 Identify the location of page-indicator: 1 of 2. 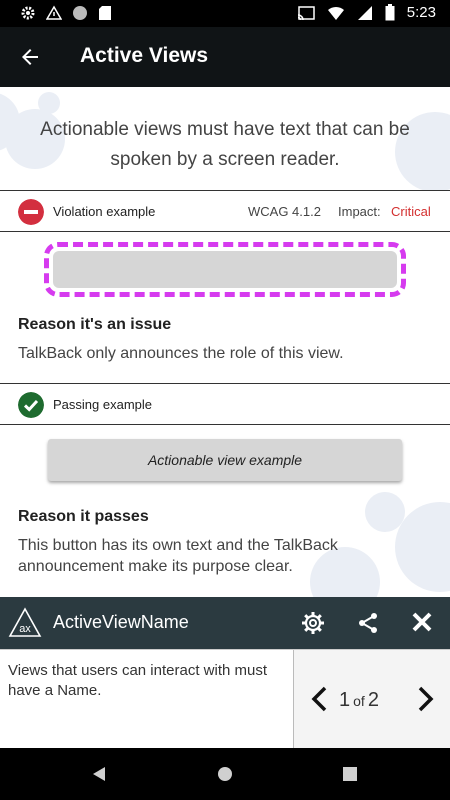
(359, 700).